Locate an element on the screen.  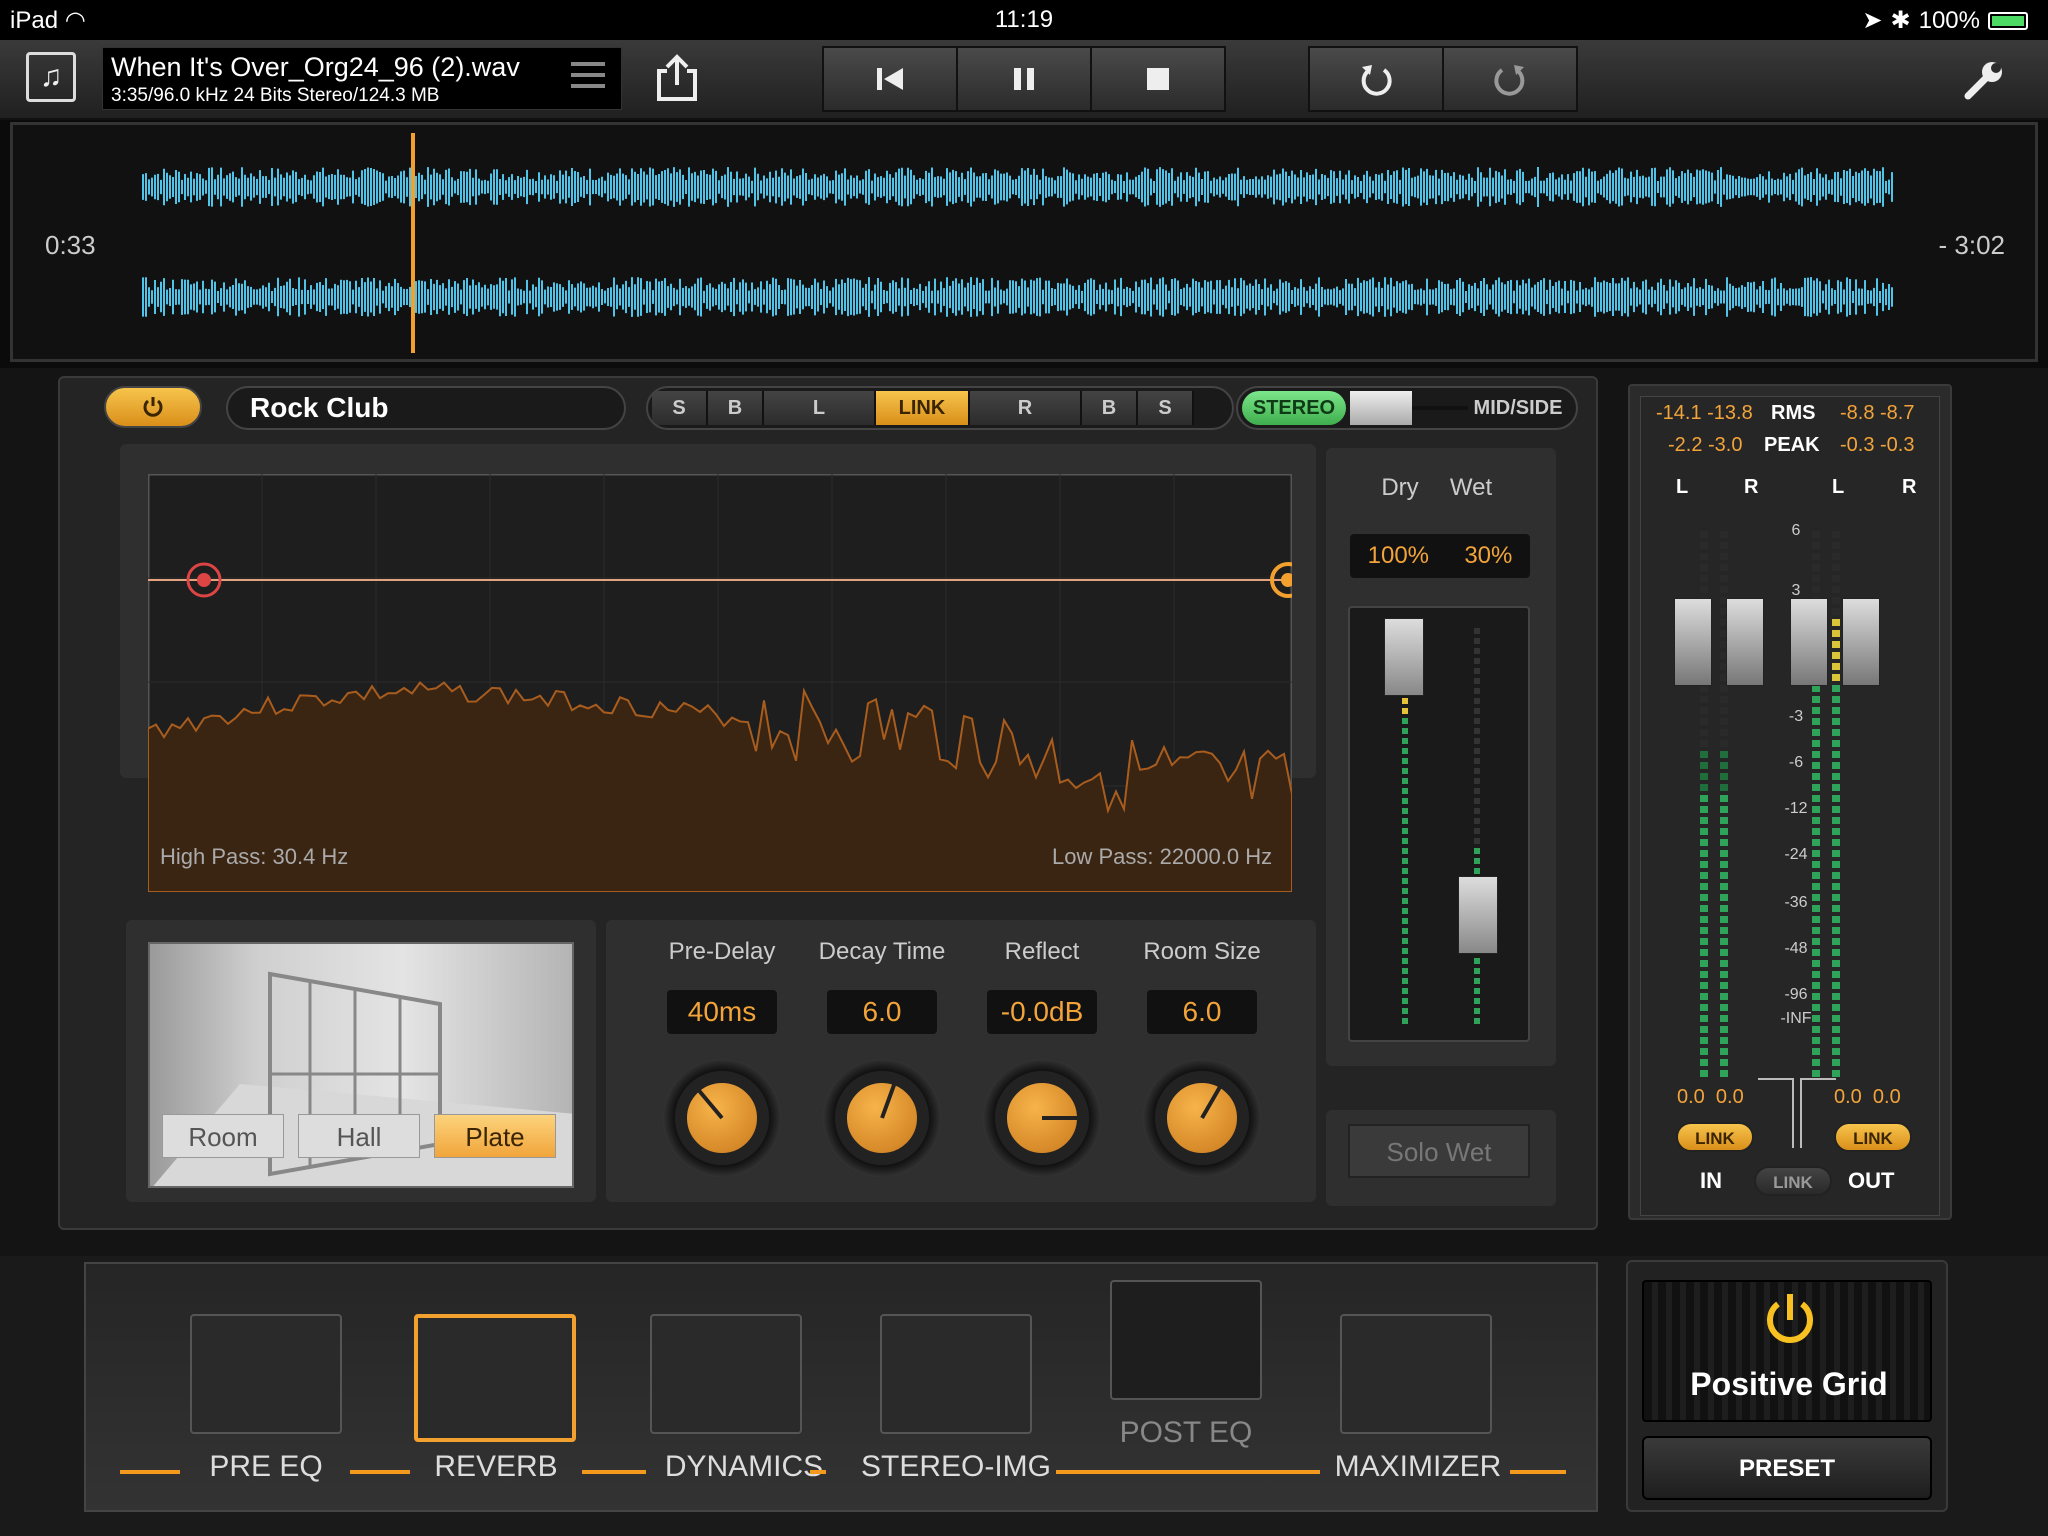
share-icon is located at coordinates (677, 77).